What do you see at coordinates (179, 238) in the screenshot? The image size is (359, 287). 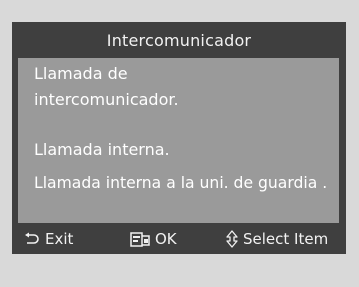 I see `footer-hints: Exit OK Select Item` at bounding box center [179, 238].